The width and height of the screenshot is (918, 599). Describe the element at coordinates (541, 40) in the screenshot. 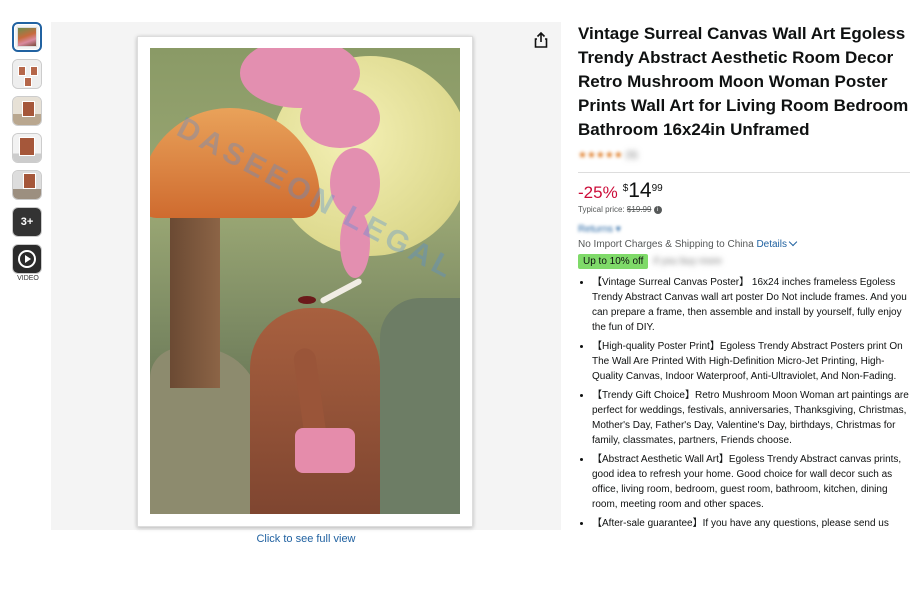

I see `share-icon` at that location.